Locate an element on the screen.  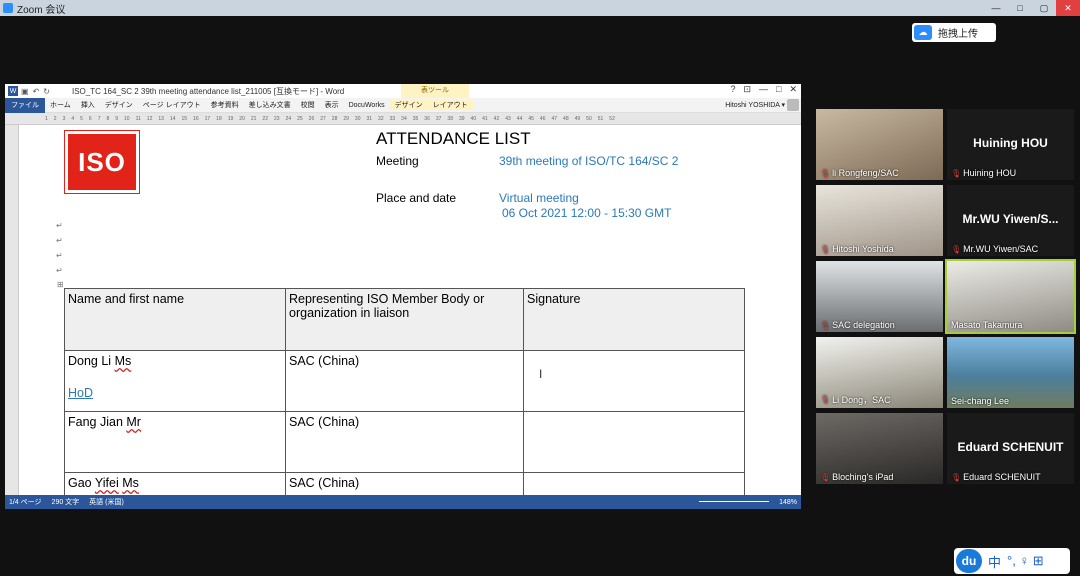
help-button: ? is located at coordinates (732, 89).